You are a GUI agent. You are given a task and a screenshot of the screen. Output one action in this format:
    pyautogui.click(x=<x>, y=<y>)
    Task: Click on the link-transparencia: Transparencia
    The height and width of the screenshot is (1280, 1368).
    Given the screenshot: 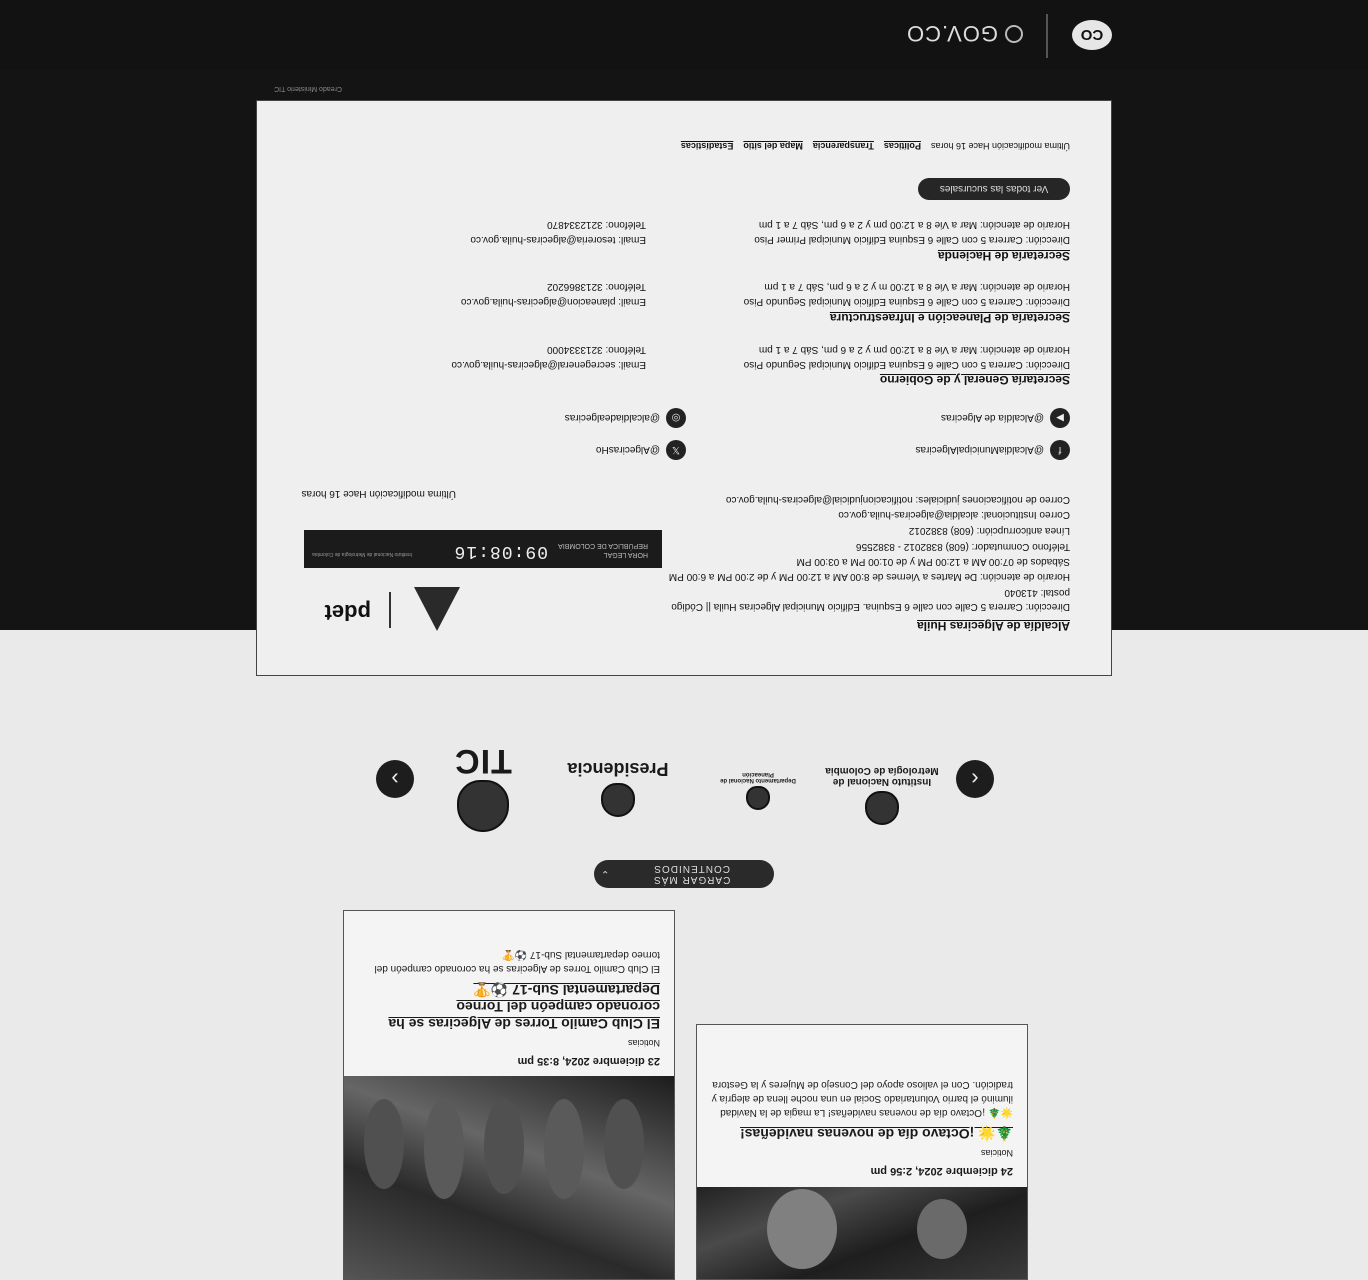 What is the action you would take?
    pyautogui.click(x=843, y=146)
    